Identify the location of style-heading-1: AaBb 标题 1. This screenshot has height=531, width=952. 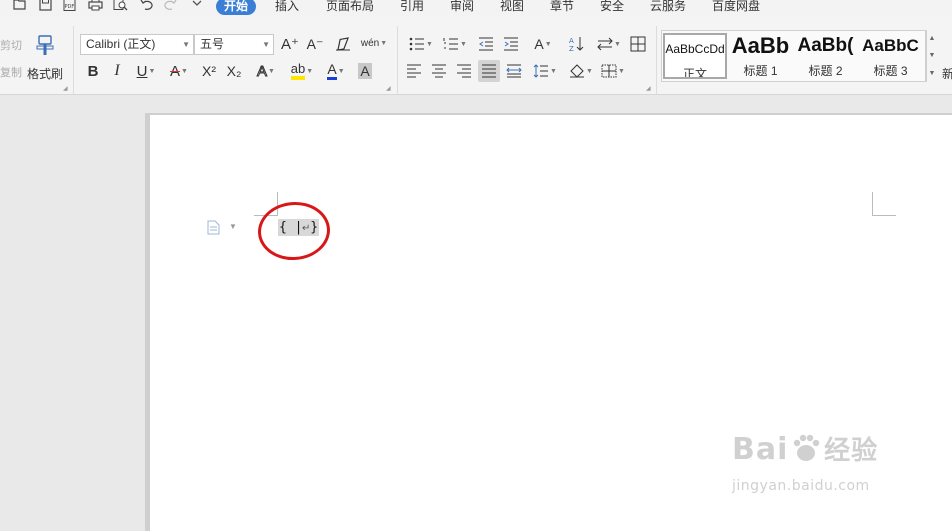
(760, 56).